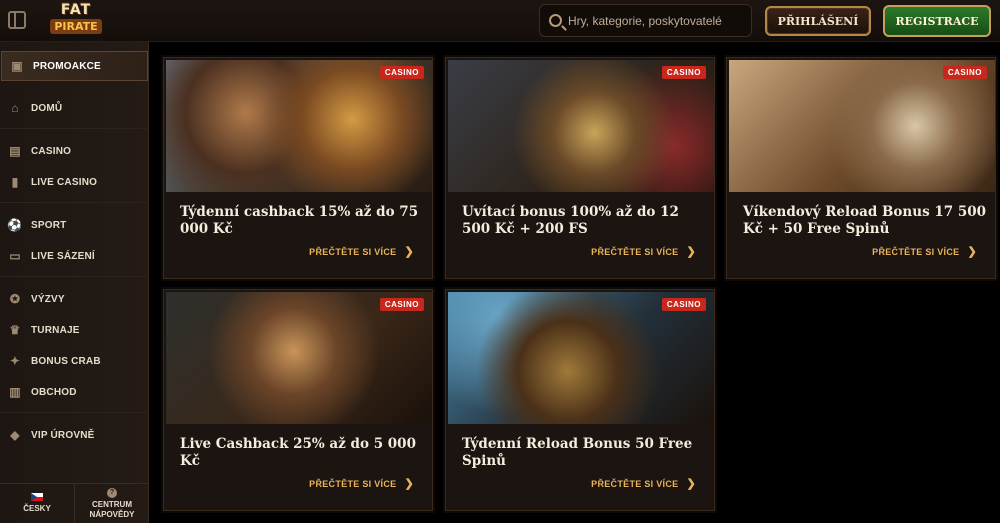 The width and height of the screenshot is (1000, 523). What do you see at coordinates (298, 452) in the screenshot?
I see `promo-title: Live Cashback 25% až do 5 000 Kč` at bounding box center [298, 452].